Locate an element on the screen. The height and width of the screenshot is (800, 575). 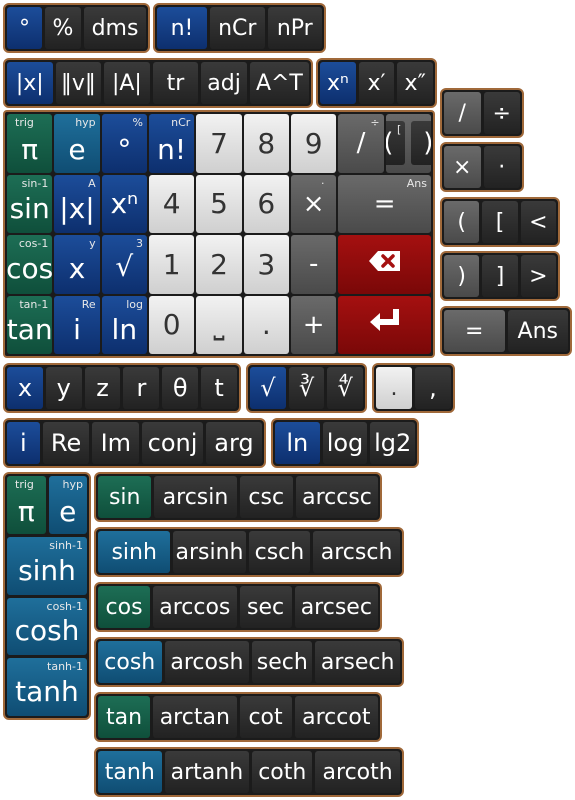
digit-5-key: 5 is located at coordinates (219, 203).